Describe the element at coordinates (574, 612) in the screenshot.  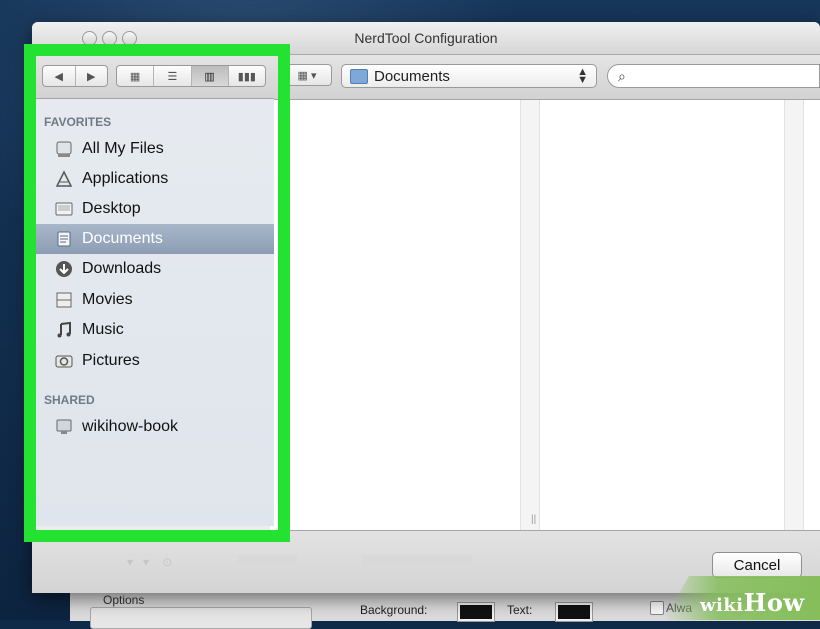
I see `text-color-swatch` at that location.